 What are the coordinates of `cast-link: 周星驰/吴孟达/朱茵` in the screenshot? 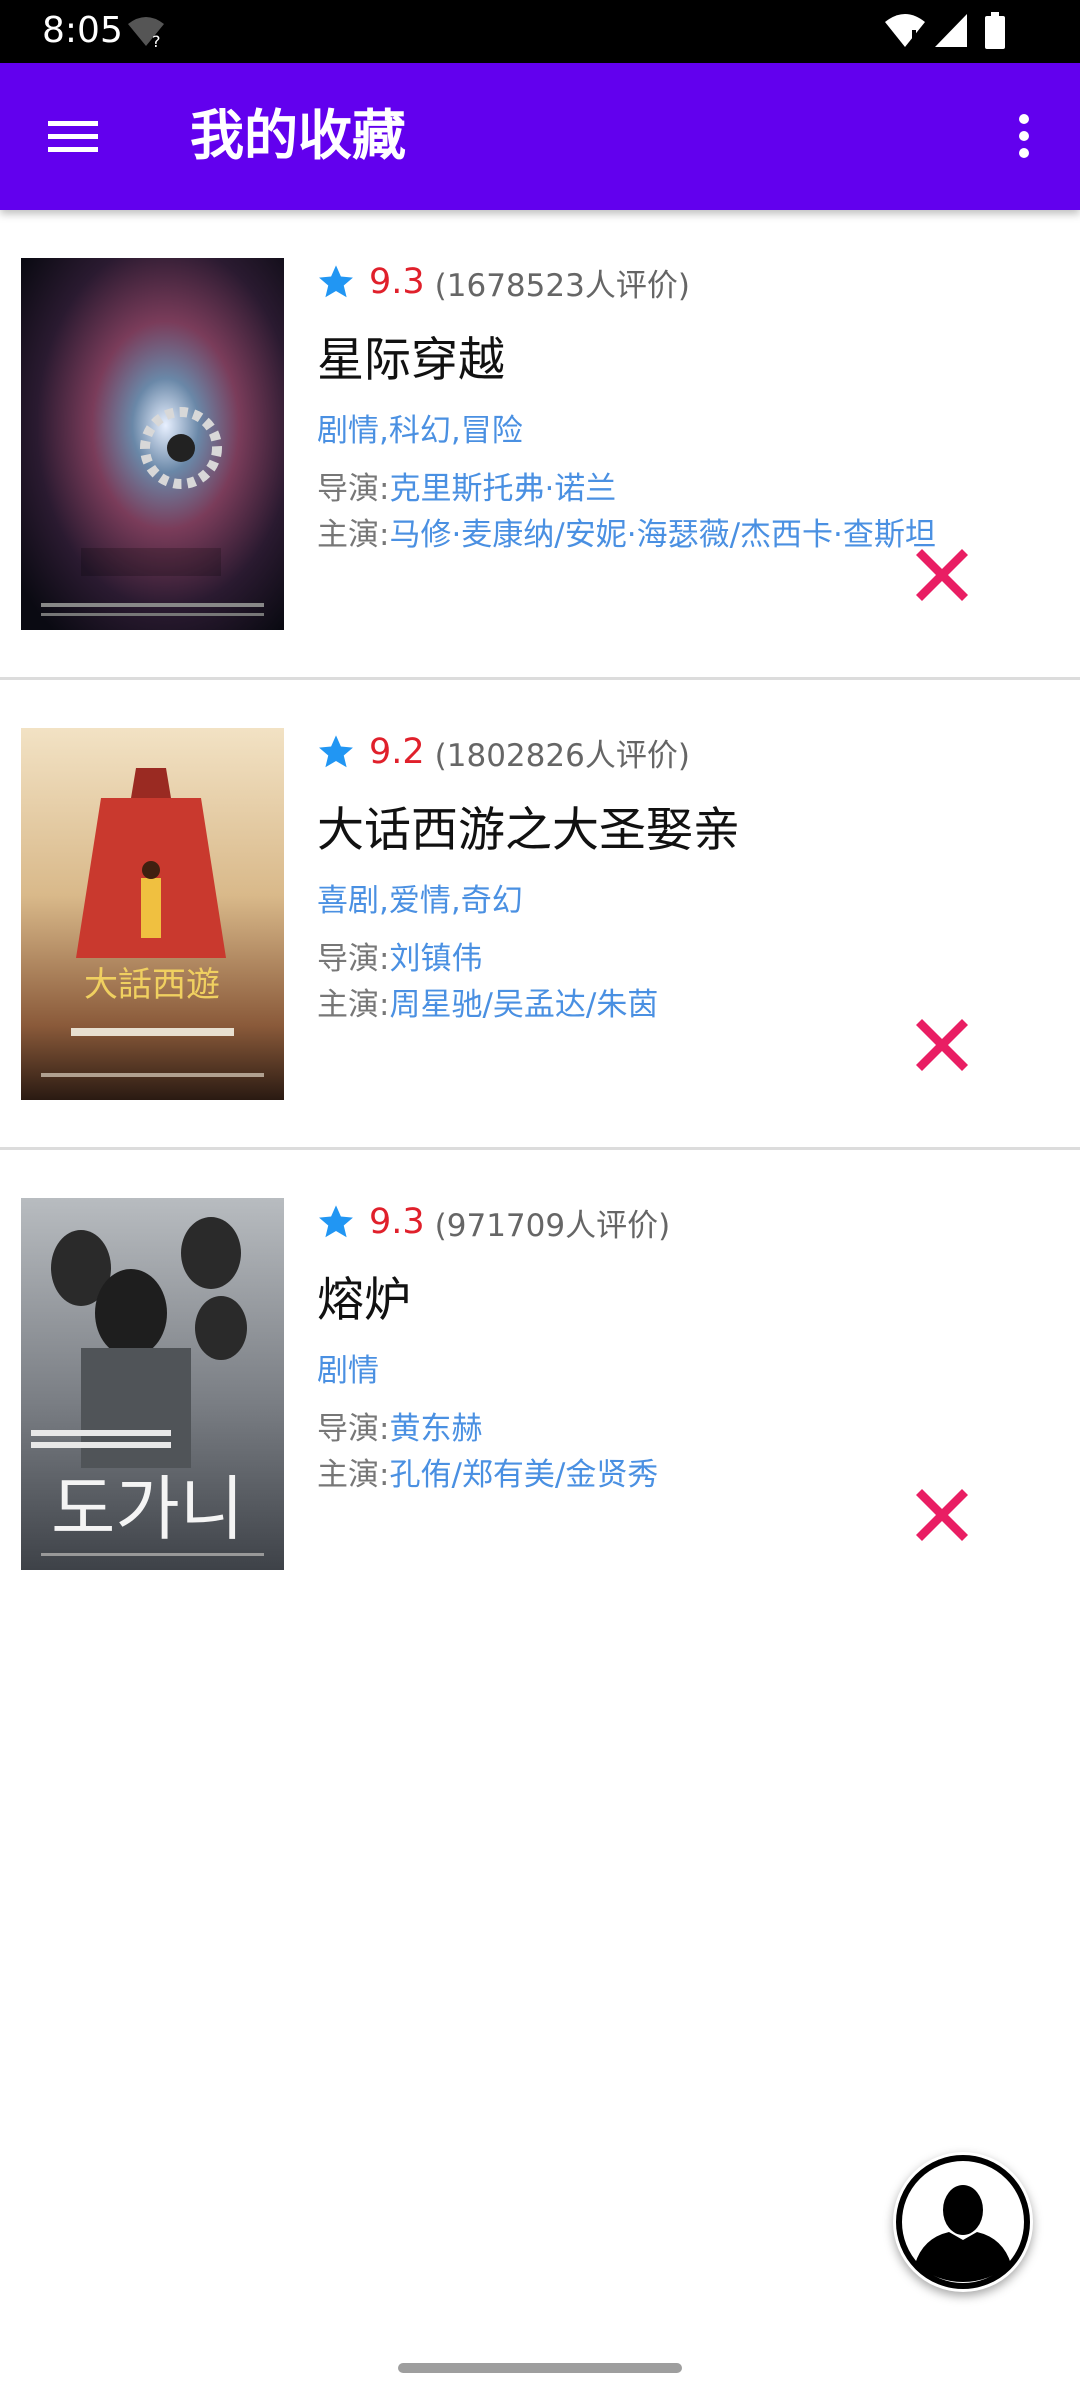 It's located at (523, 1005).